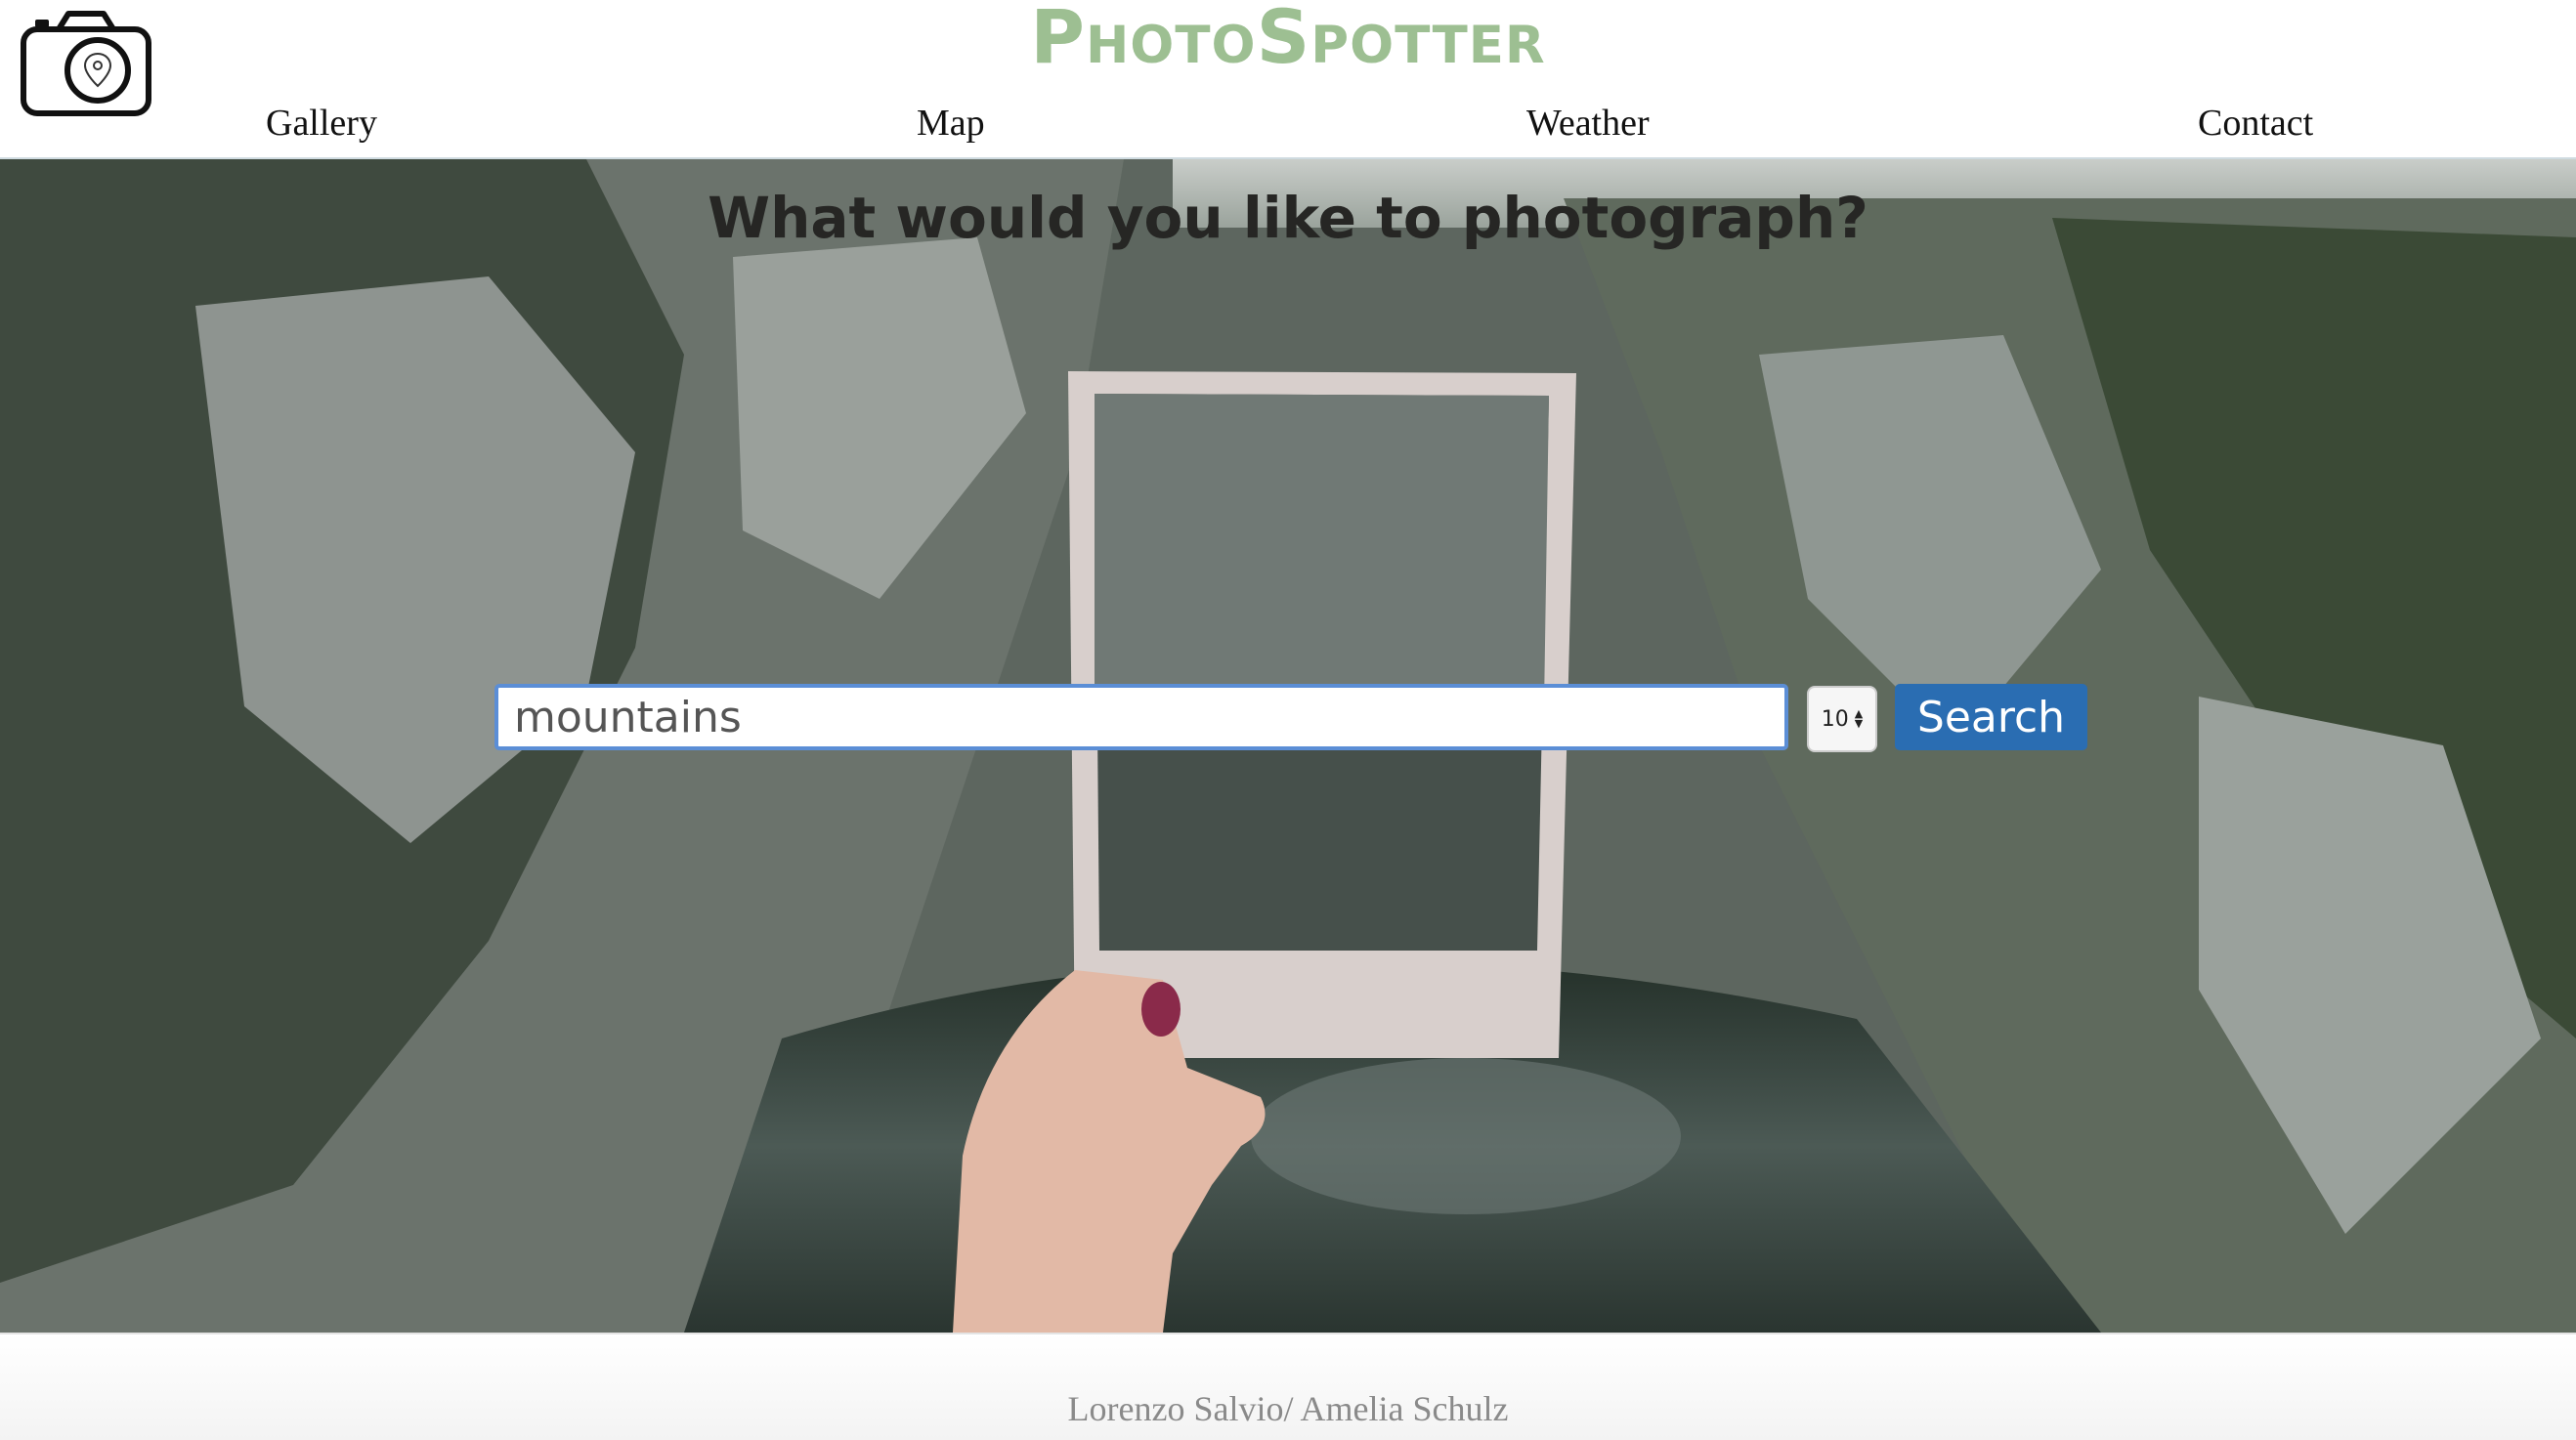 This screenshot has height=1440, width=2576. Describe the element at coordinates (1288, 218) in the screenshot. I see `hero-title: What would you like to photograph?` at that location.